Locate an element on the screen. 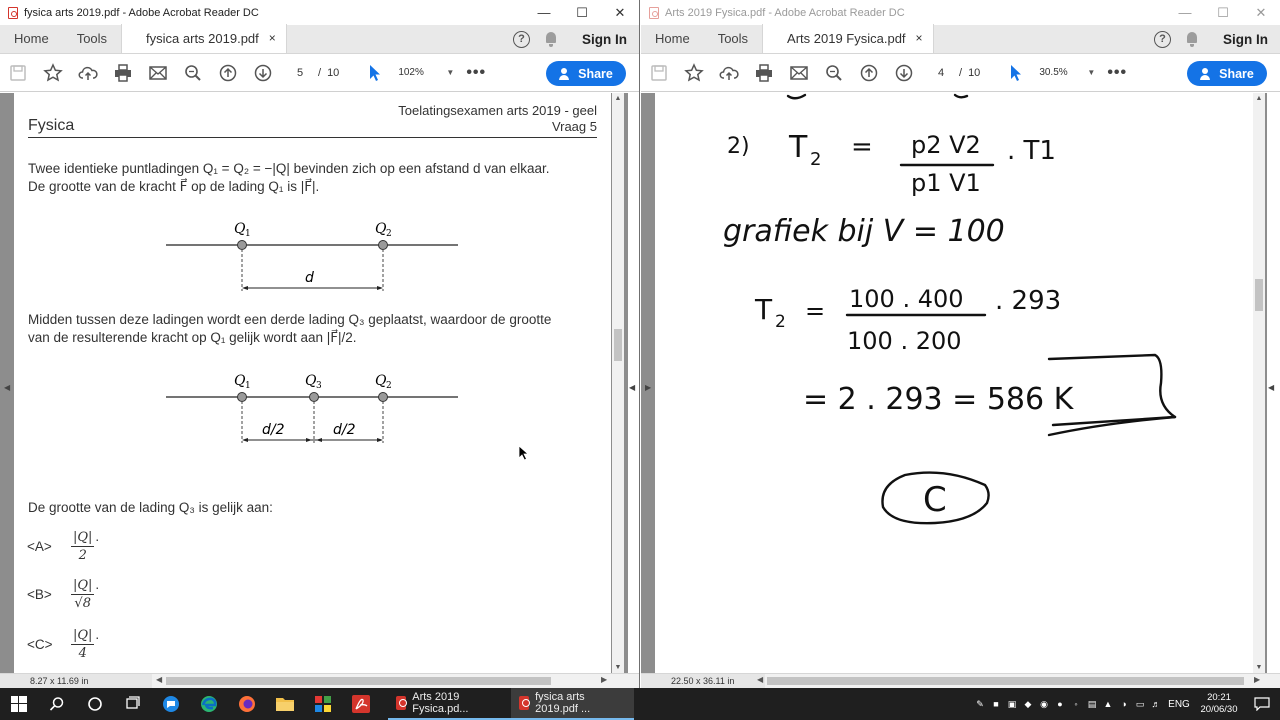 The height and width of the screenshot is (720, 1280). app-tray-icon: ◑ is located at coordinates (1124, 704).